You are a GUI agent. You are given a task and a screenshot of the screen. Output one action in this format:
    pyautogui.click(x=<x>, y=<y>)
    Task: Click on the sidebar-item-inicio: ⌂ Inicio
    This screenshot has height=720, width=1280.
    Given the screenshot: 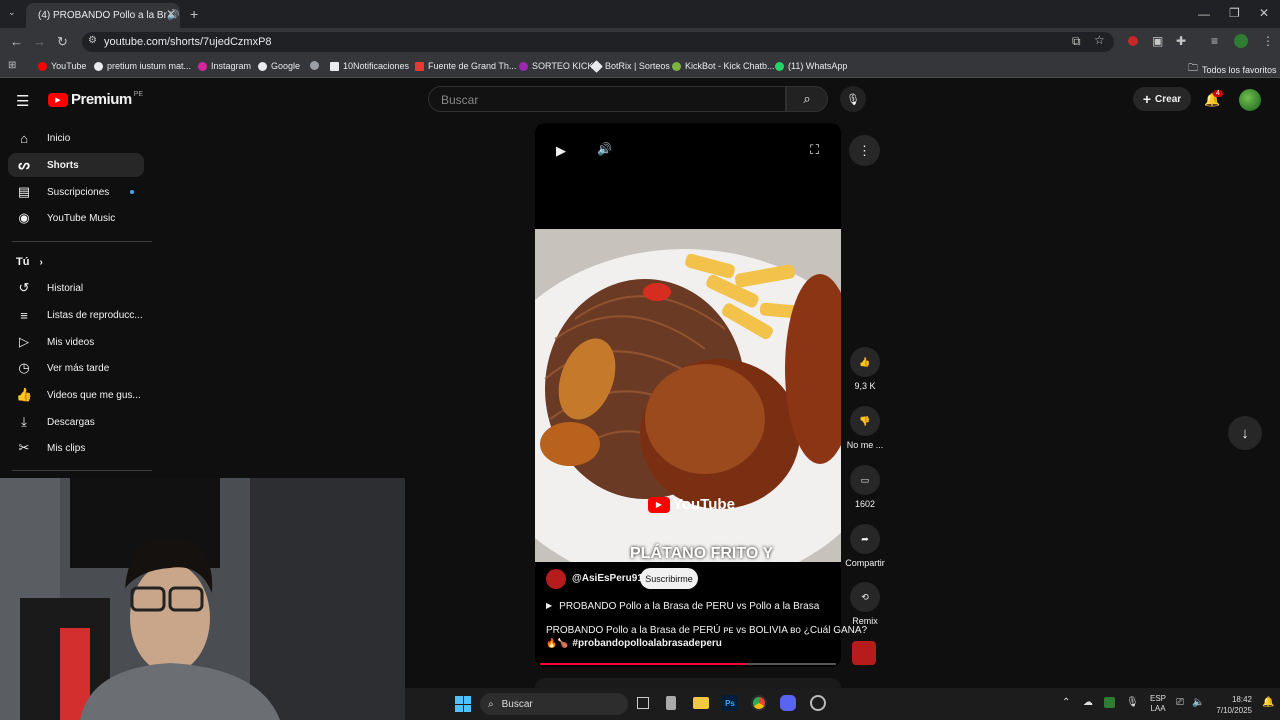 What is the action you would take?
    pyautogui.click(x=76, y=138)
    